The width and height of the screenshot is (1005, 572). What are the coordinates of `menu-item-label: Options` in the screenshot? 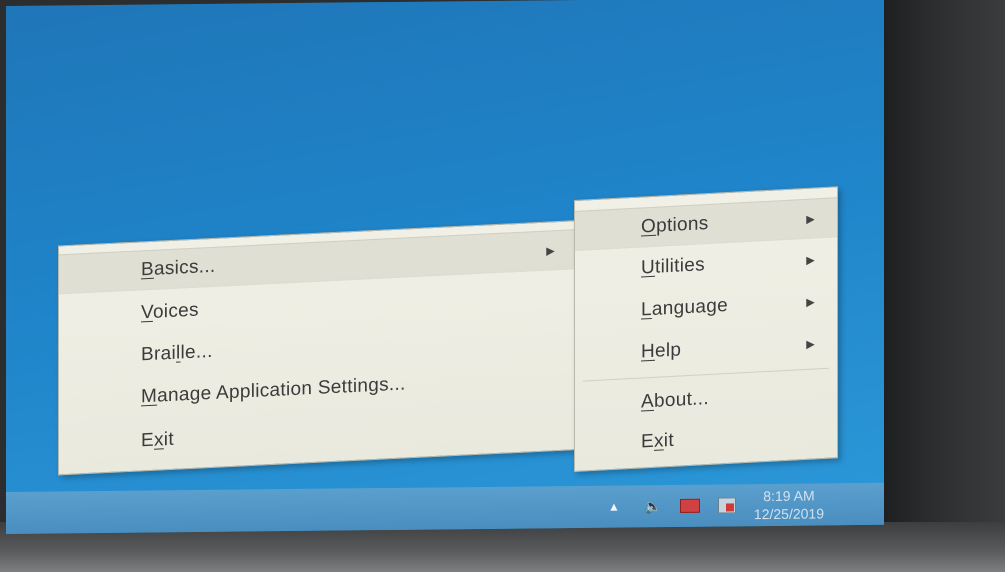 It's located at (675, 225).